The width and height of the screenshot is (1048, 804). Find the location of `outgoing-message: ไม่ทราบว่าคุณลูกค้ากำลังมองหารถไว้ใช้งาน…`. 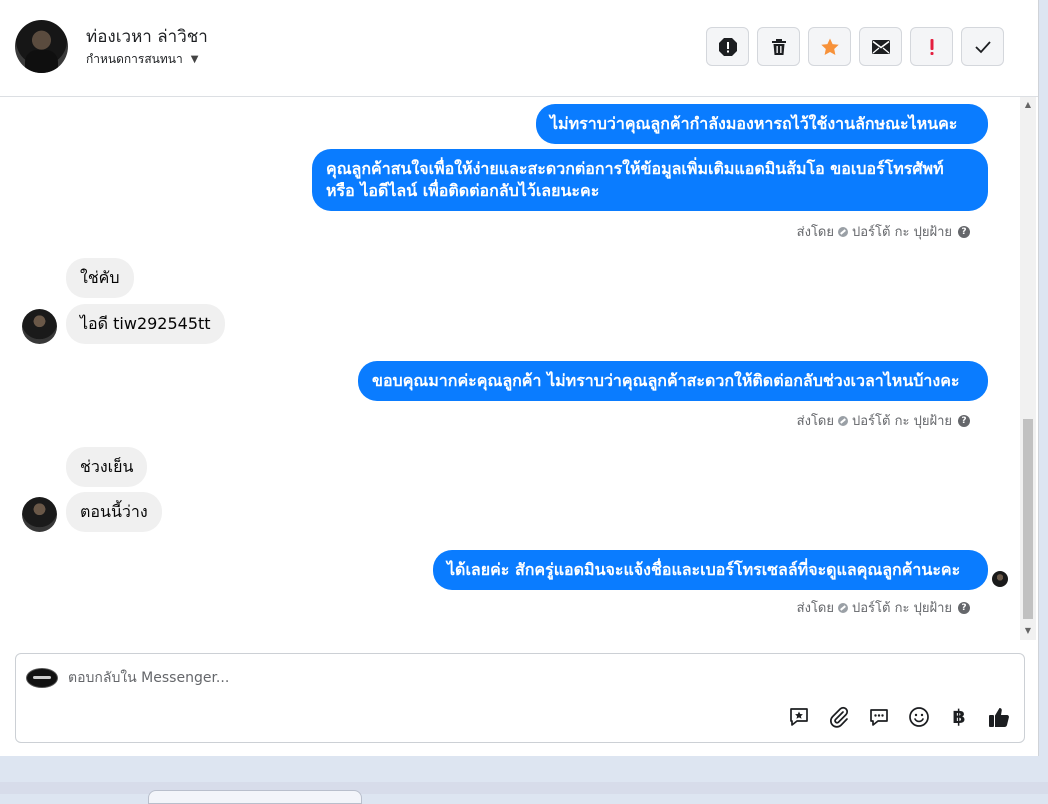

outgoing-message: ไม่ทราบว่าคุณลูกค้ากำลังมองหารถไว้ใช้งาน… is located at coordinates (762, 124).